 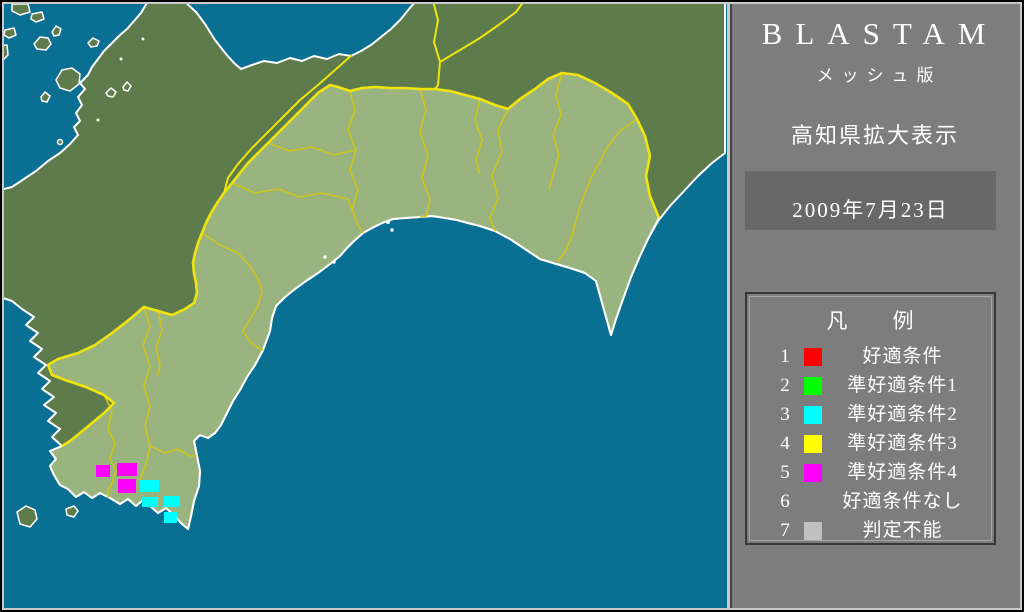 What do you see at coordinates (879, 75) in the screenshot?
I see `app-subtitle: メッシュ版` at bounding box center [879, 75].